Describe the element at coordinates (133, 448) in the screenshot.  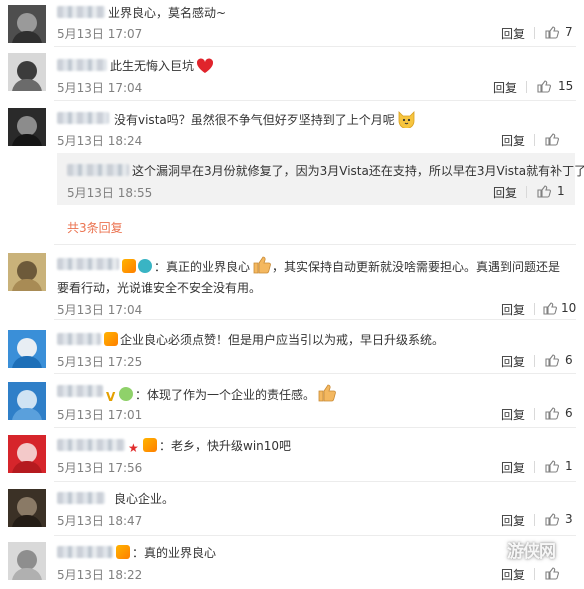
I see `star-badge-icon: ★` at that location.